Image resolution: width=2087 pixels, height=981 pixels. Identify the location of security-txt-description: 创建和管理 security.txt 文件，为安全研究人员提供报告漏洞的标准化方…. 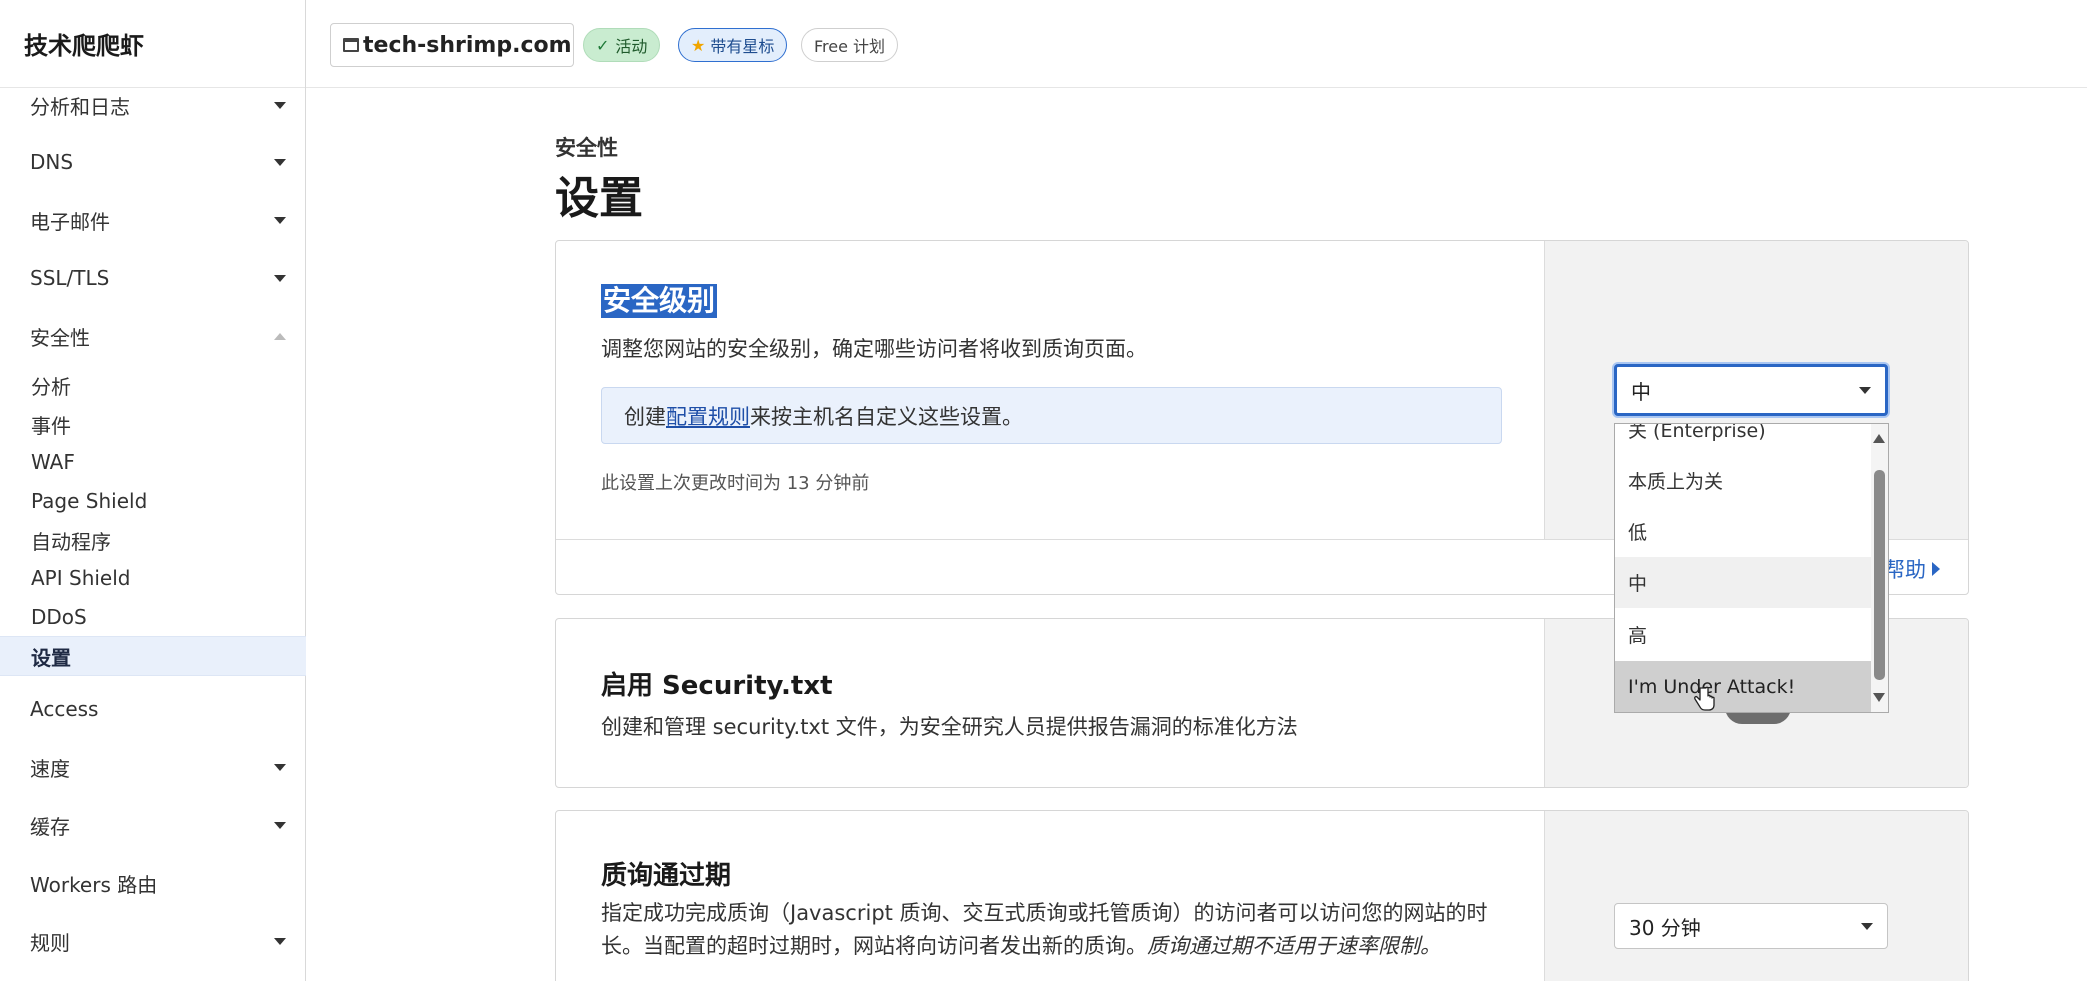
(949, 727).